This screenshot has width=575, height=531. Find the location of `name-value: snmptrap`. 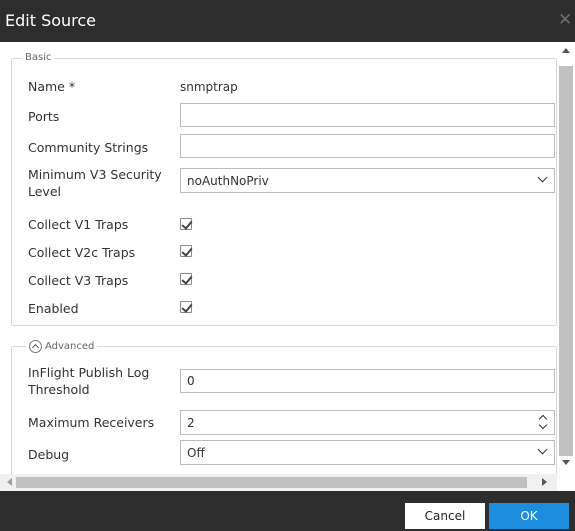

name-value: snmptrap is located at coordinates (209, 87).